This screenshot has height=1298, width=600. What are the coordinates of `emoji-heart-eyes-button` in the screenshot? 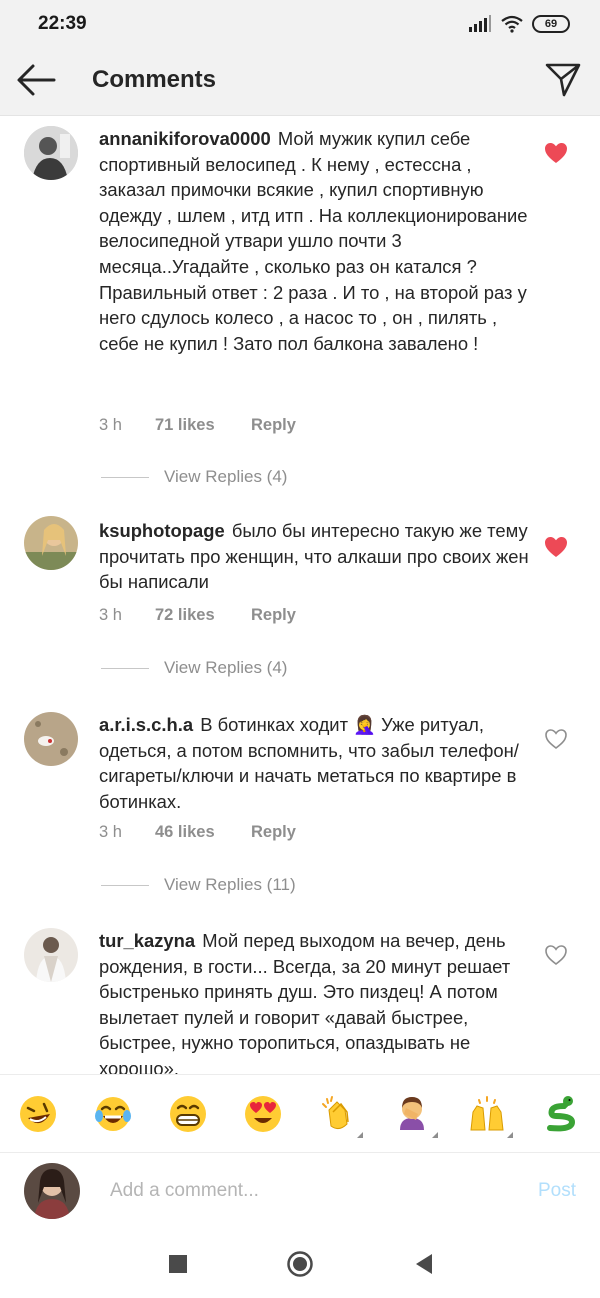 It's located at (263, 1114).